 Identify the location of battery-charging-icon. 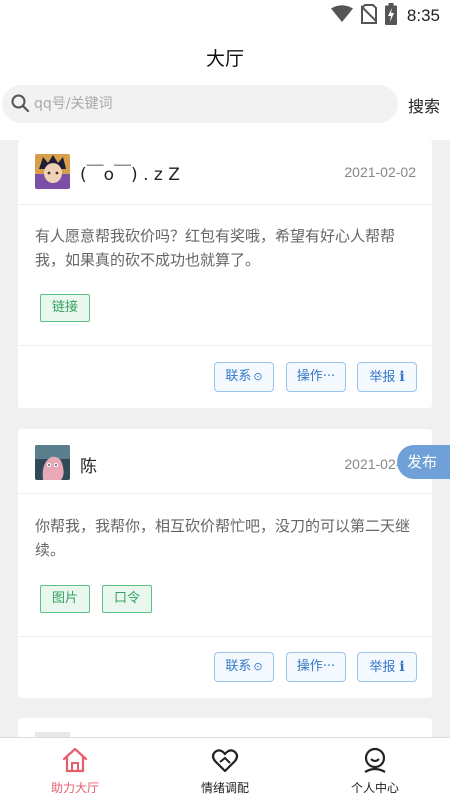
(390, 16).